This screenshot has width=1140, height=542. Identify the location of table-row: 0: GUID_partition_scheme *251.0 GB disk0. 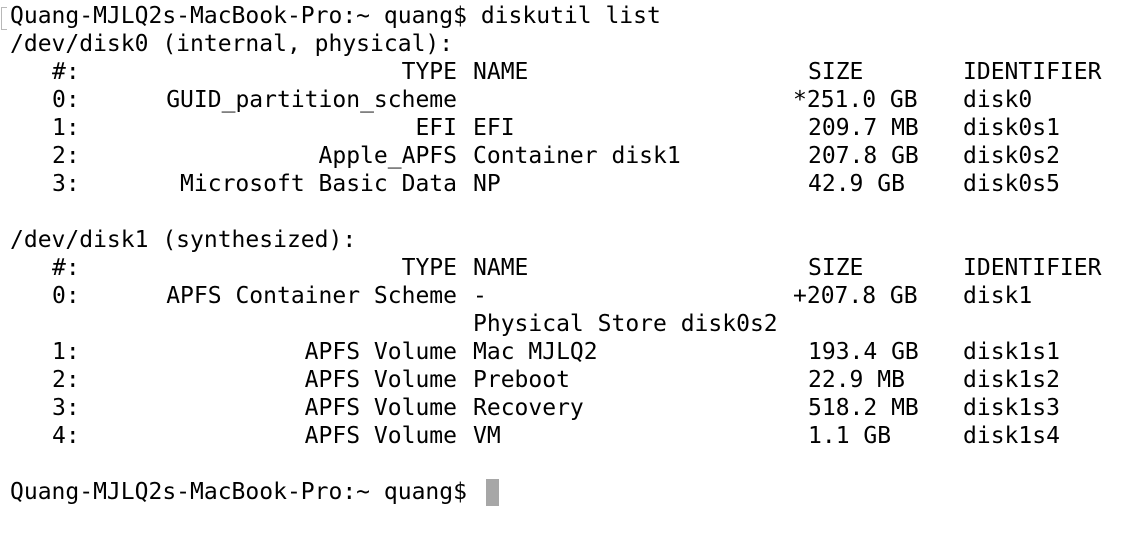
(570, 100).